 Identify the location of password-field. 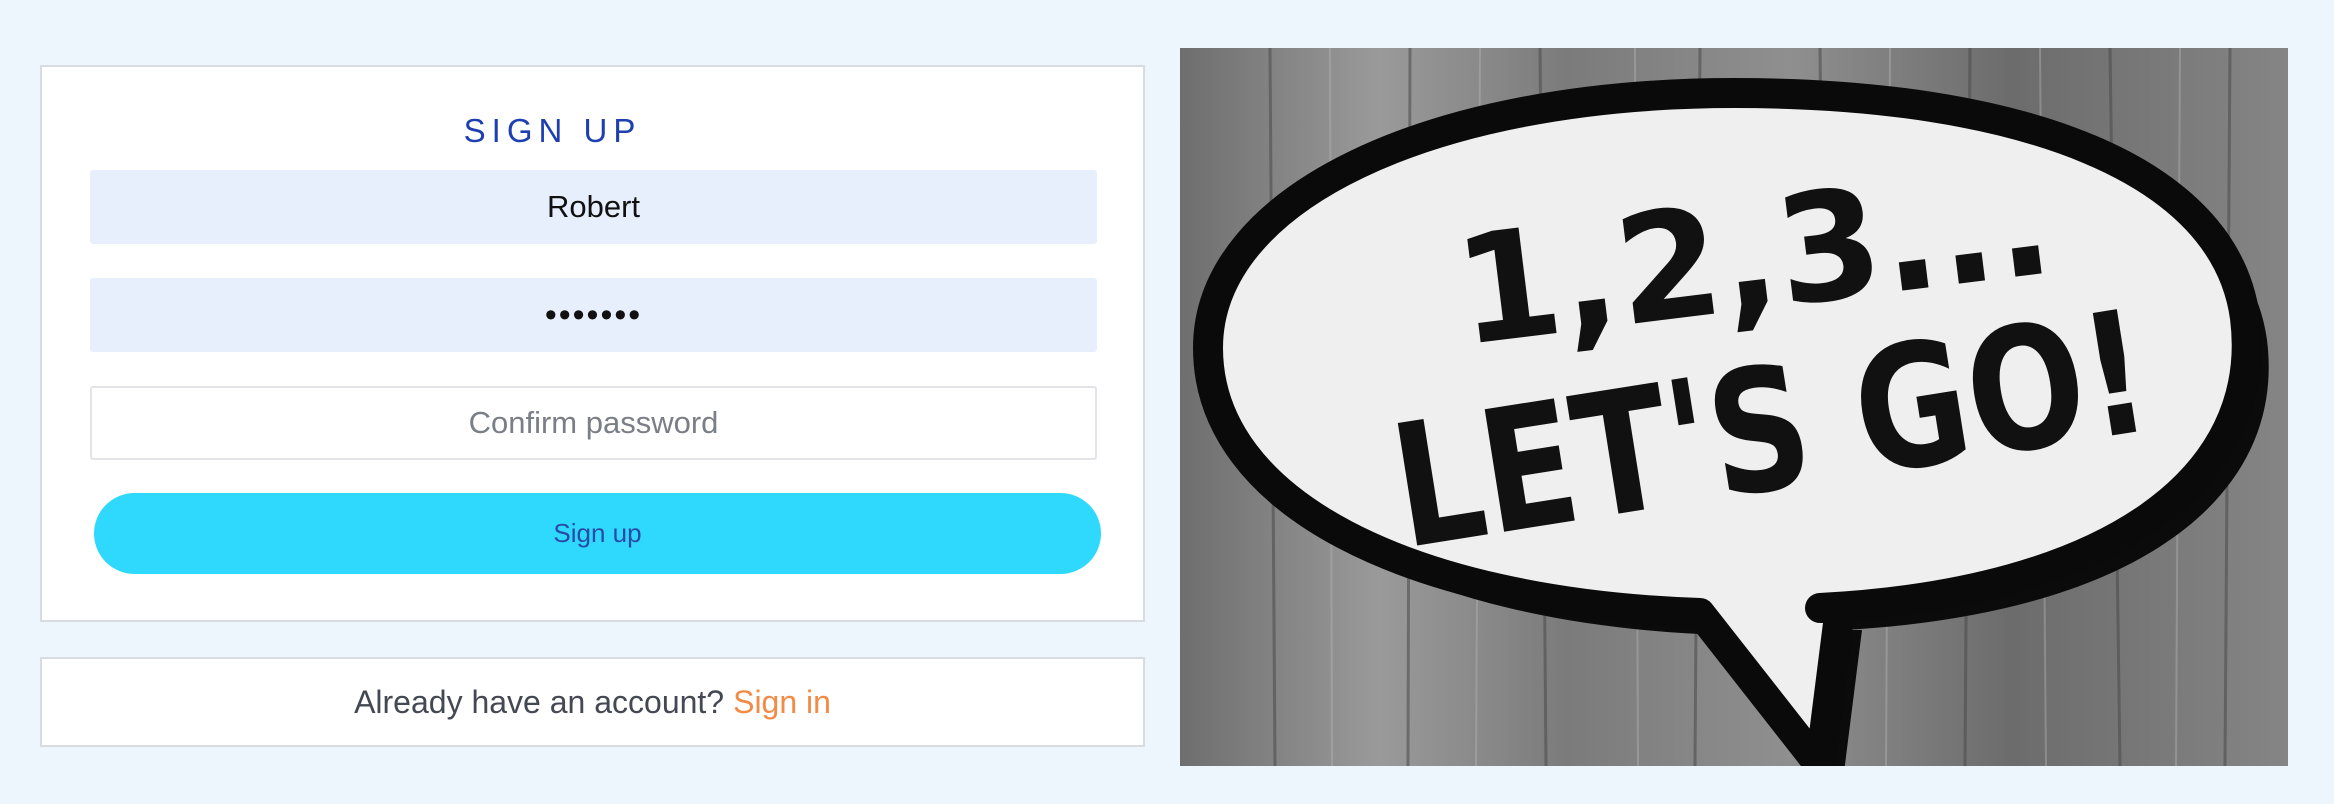
(593, 315).